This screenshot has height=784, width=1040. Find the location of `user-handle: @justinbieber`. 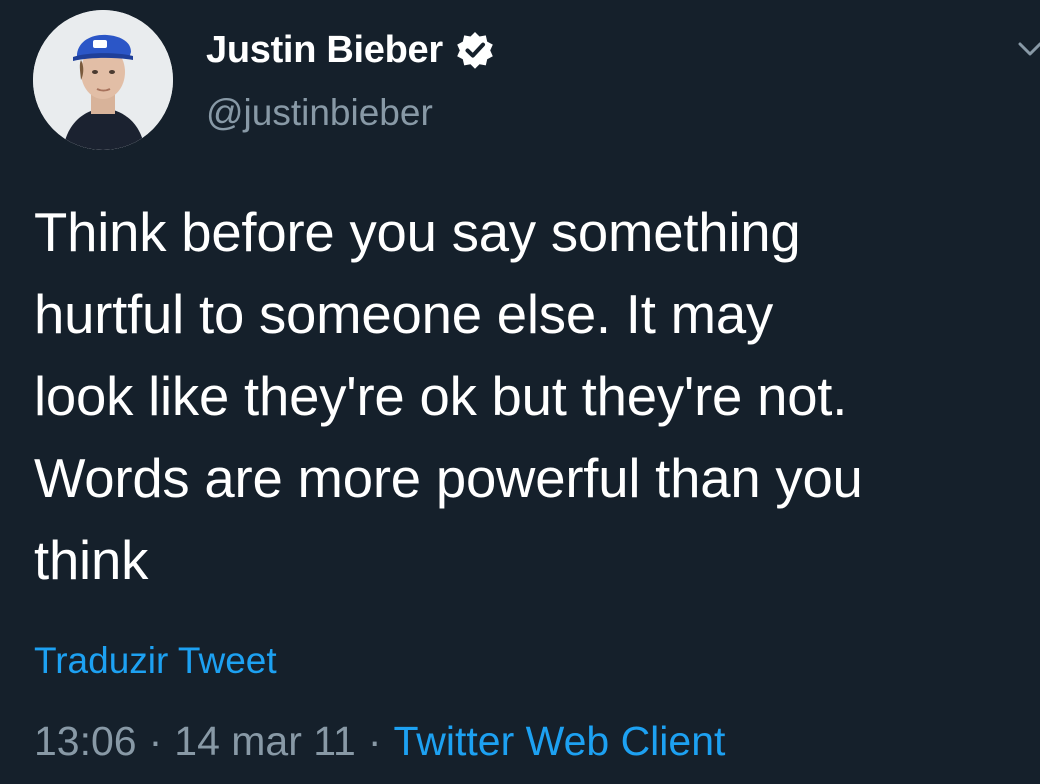

user-handle: @justinbieber is located at coordinates (319, 113).